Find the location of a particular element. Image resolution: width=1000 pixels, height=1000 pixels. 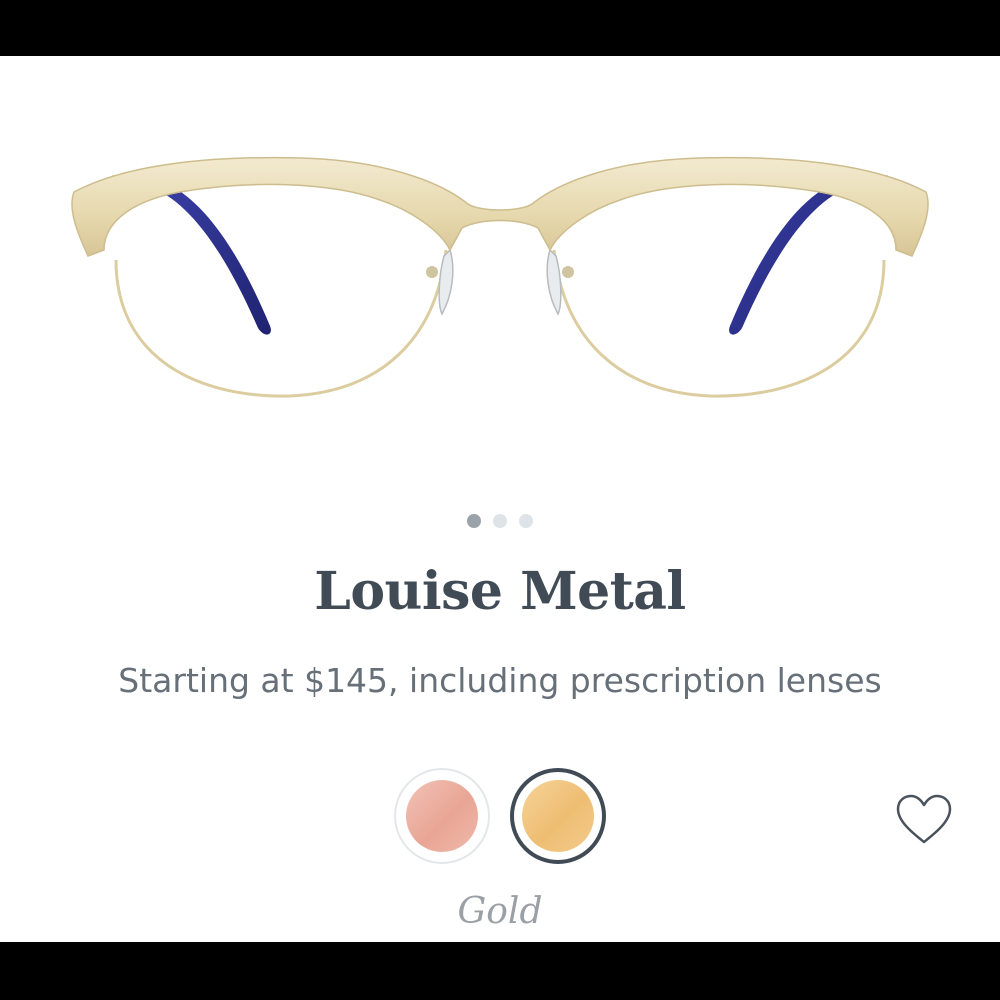

gold-swatch is located at coordinates (558, 816).